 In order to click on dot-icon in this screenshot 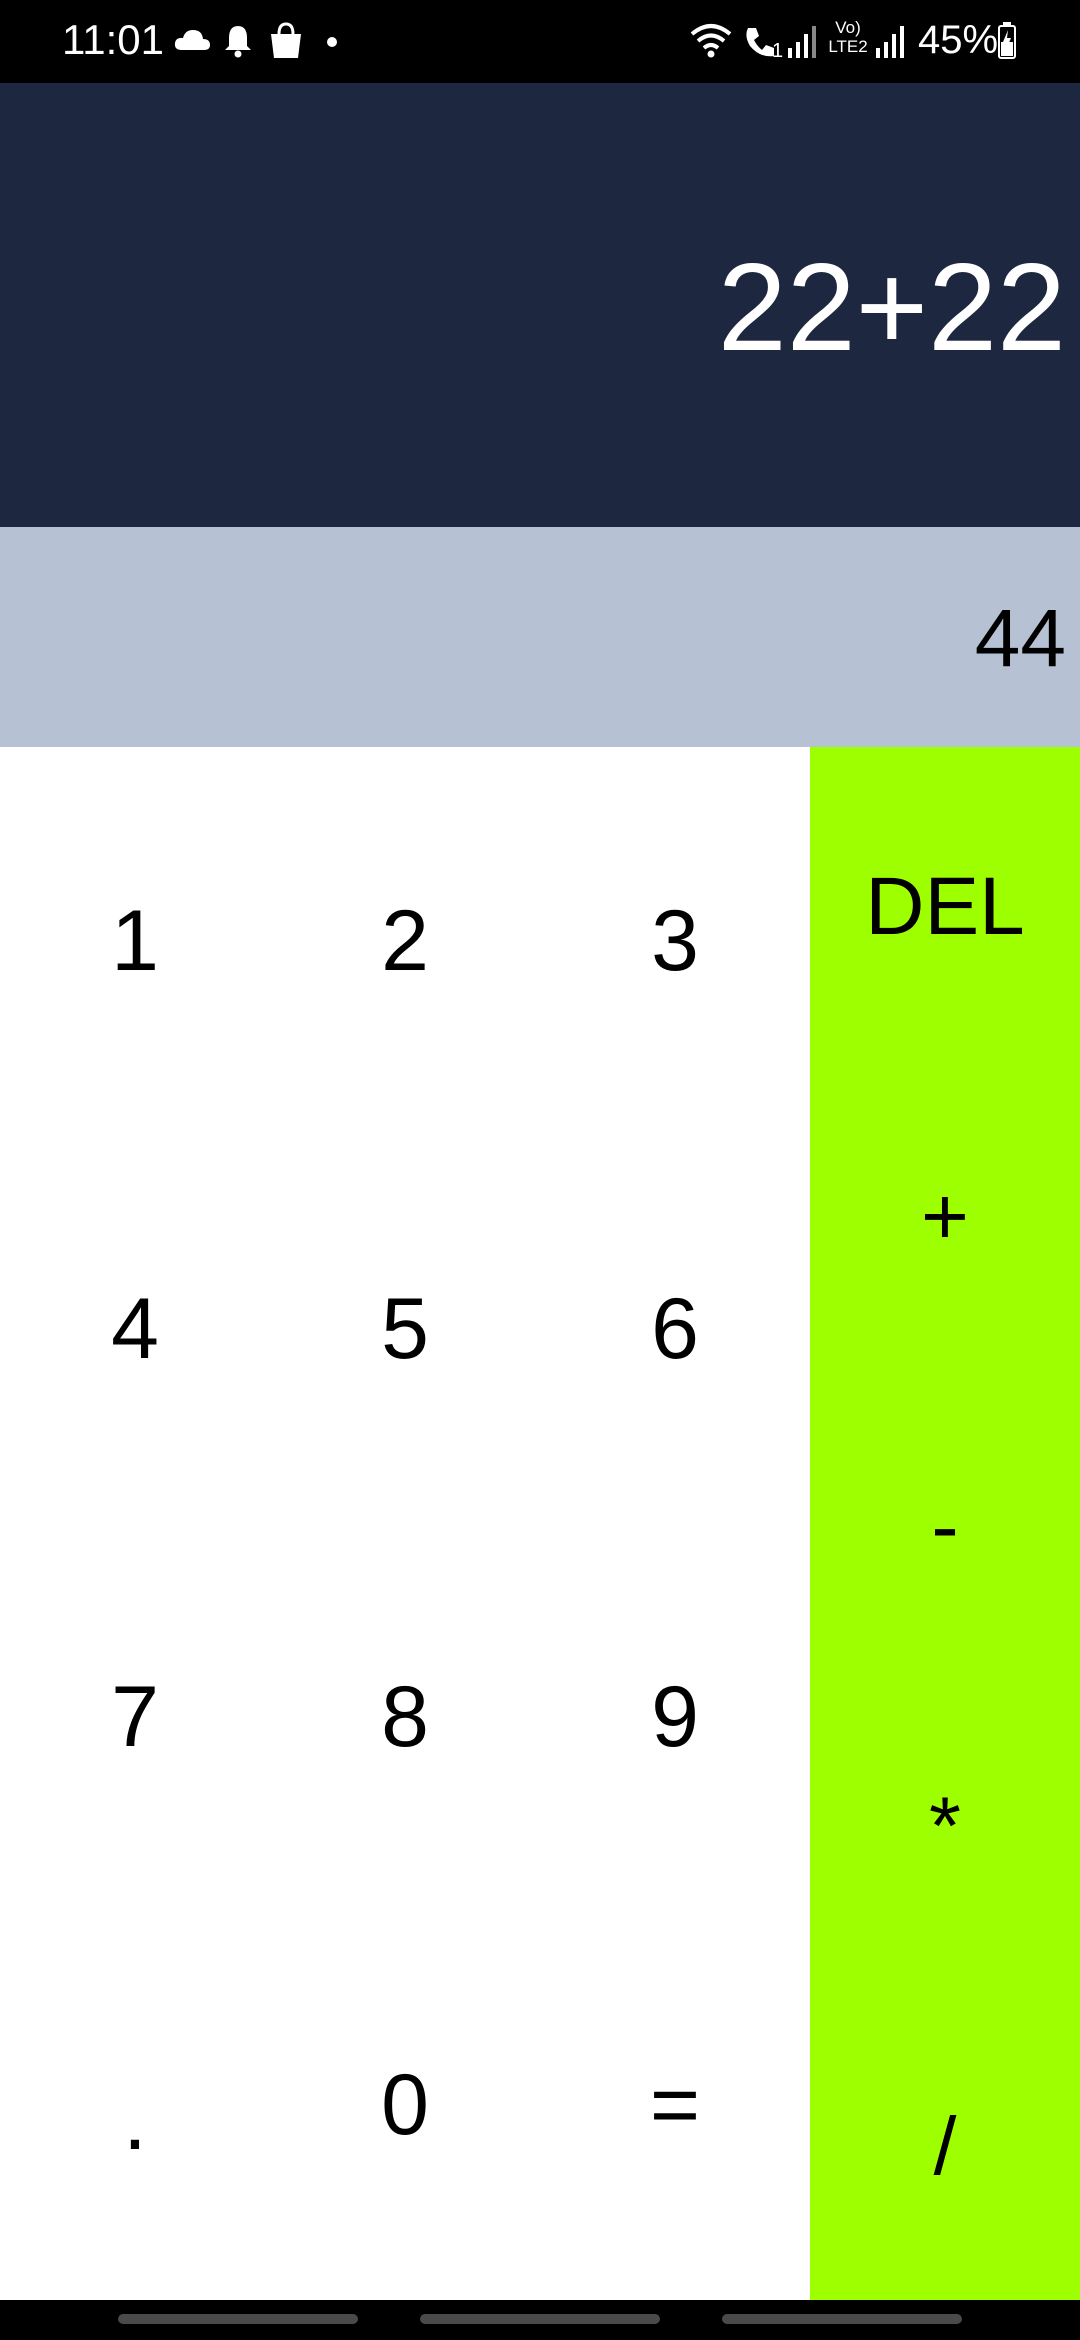, I will do `click(332, 42)`.